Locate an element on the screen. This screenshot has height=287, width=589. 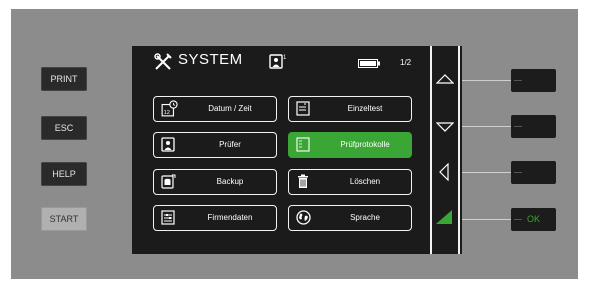
nav-divider-right is located at coordinates (459, 150).